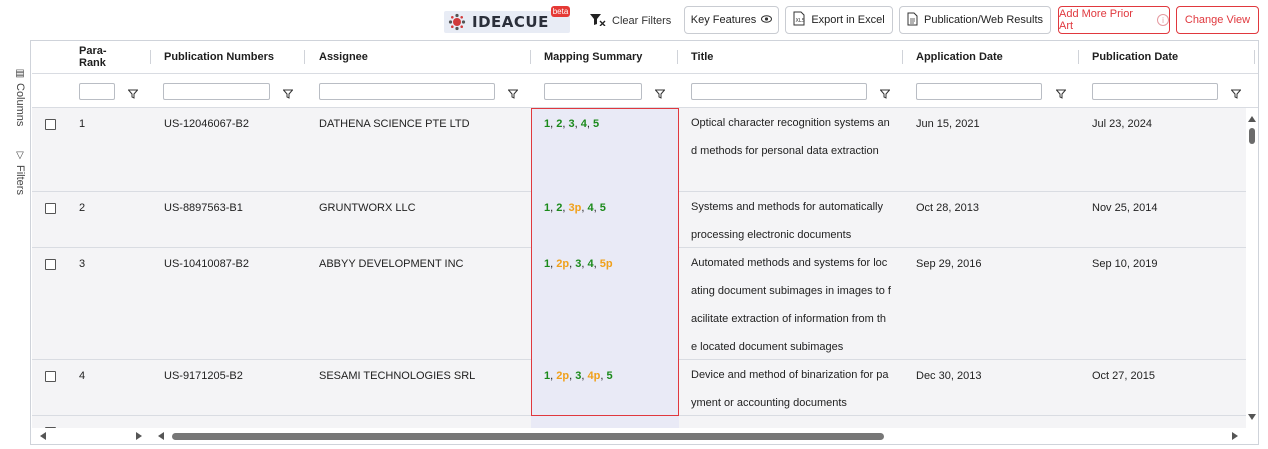  What do you see at coordinates (947, 208) in the screenshot?
I see `application-date-cell: Oct 28, 2013` at bounding box center [947, 208].